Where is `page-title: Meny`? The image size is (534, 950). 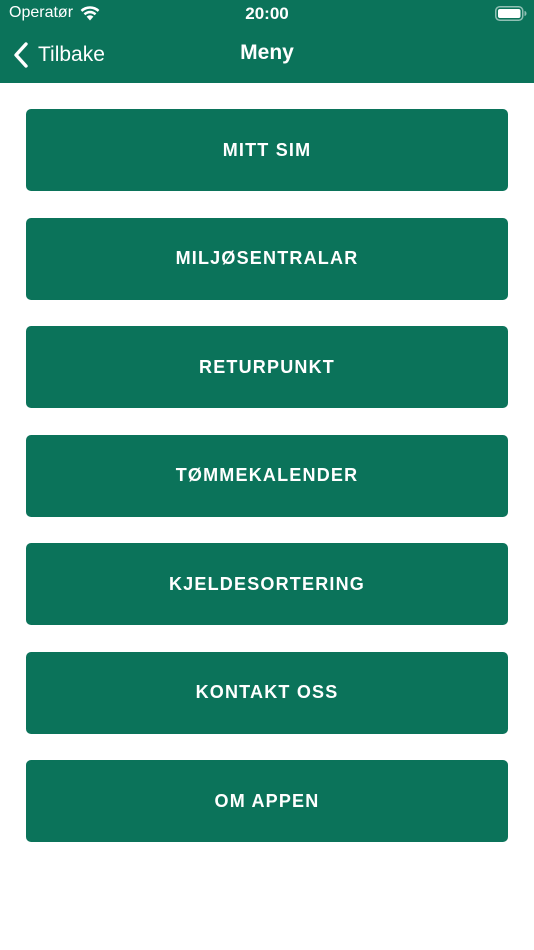 page-title: Meny is located at coordinates (267, 52).